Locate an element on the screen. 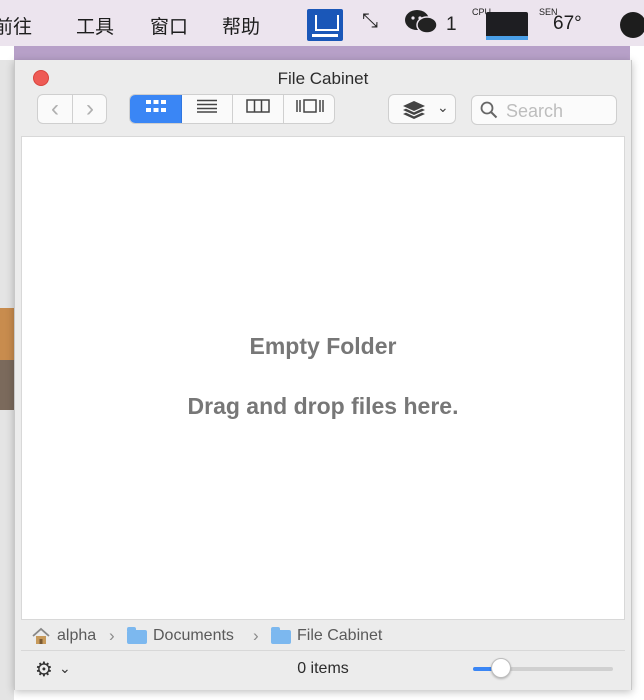 This screenshot has width=644, height=700. file-cabinet-tray-icon is located at coordinates (325, 25).